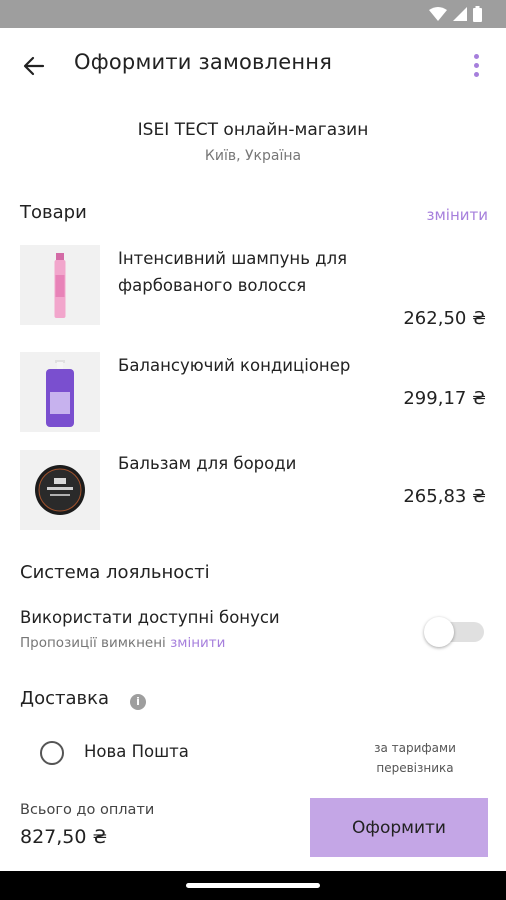 The image size is (506, 900). Describe the element at coordinates (60, 392) in the screenshot. I see `product-image-conditioner` at that location.